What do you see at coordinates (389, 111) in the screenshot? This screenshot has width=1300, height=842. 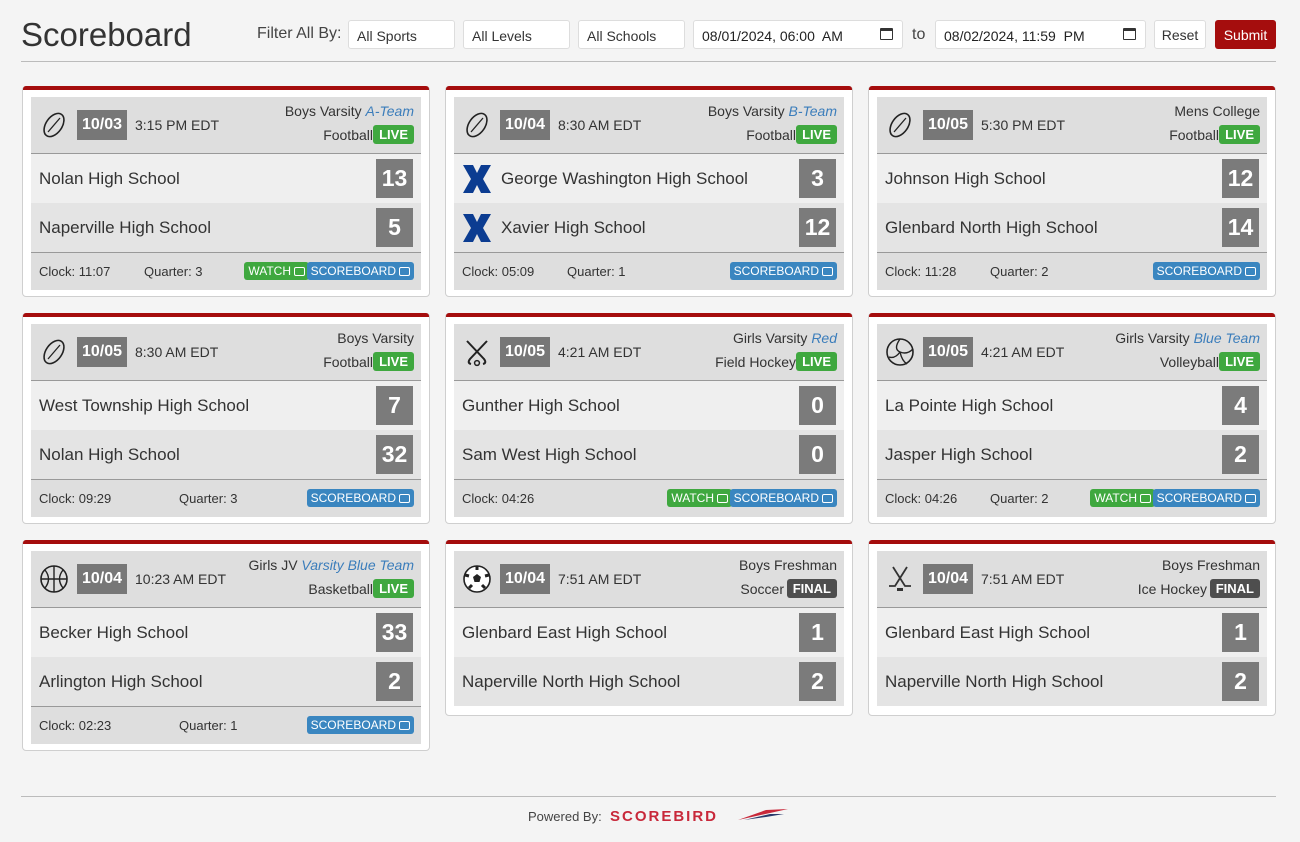 I see `team-link: A-Team` at bounding box center [389, 111].